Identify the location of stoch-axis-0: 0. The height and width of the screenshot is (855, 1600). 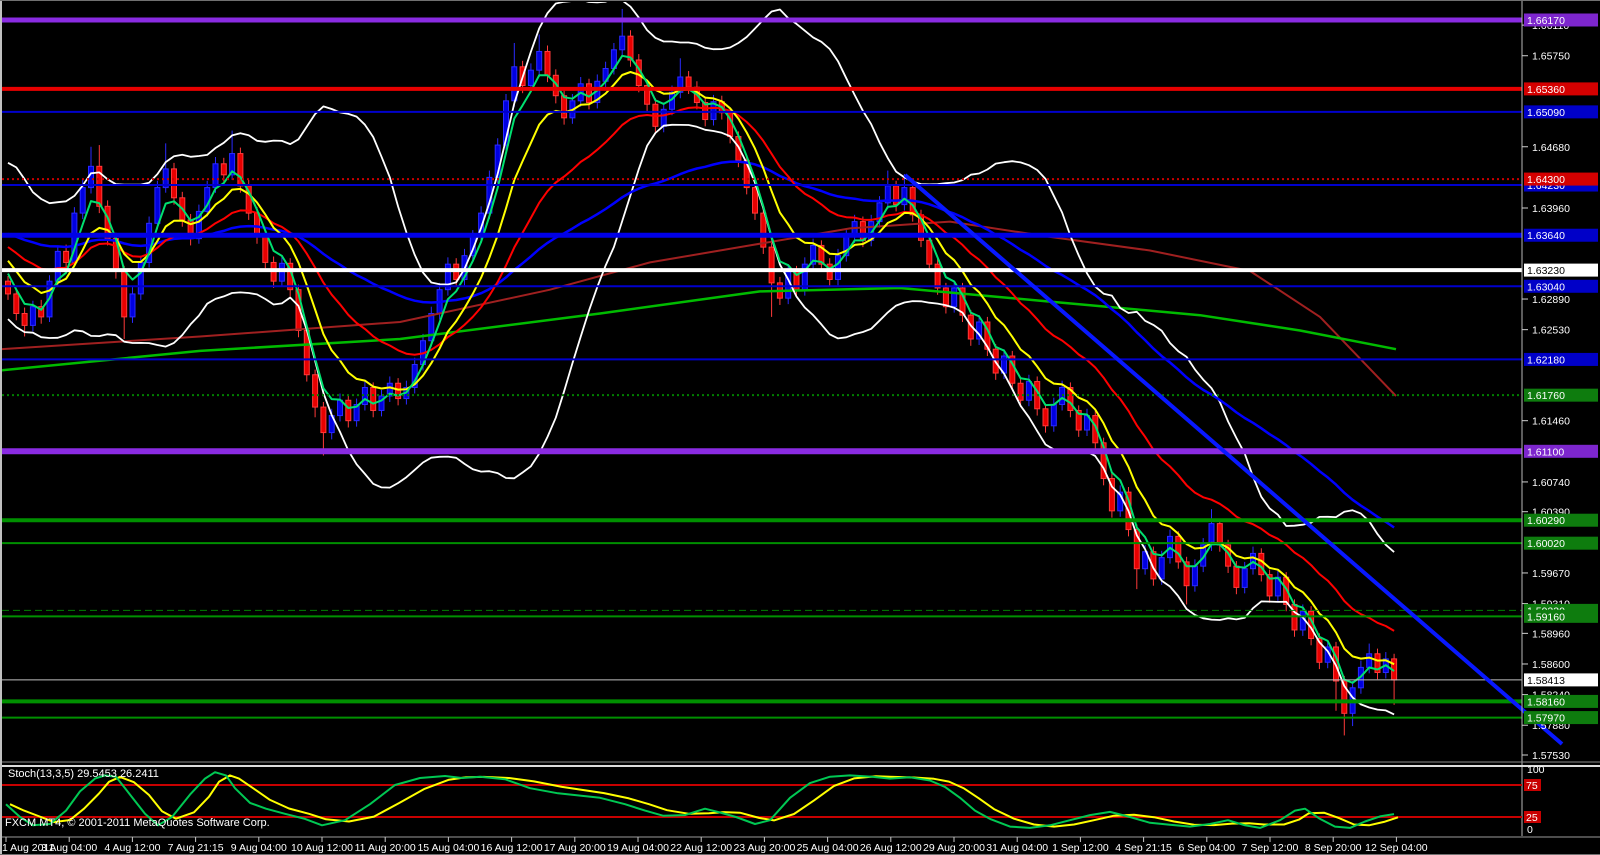
(1530, 830).